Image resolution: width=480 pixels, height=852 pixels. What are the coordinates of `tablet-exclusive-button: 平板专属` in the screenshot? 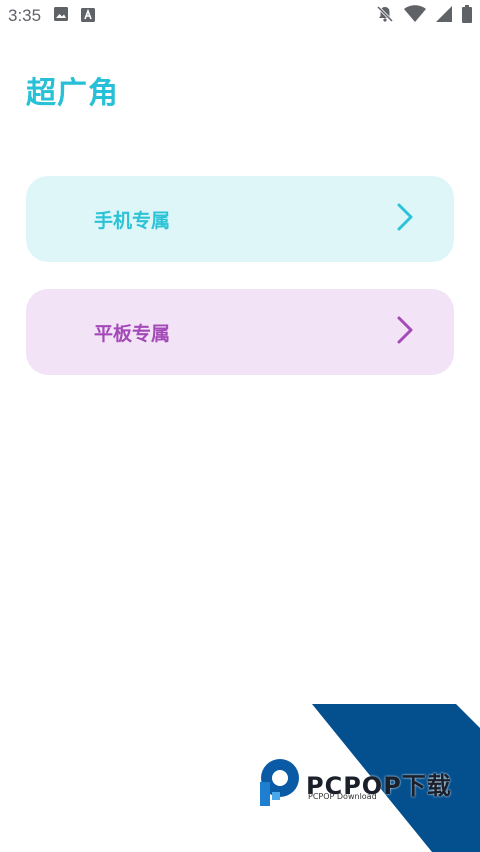 It's located at (240, 332).